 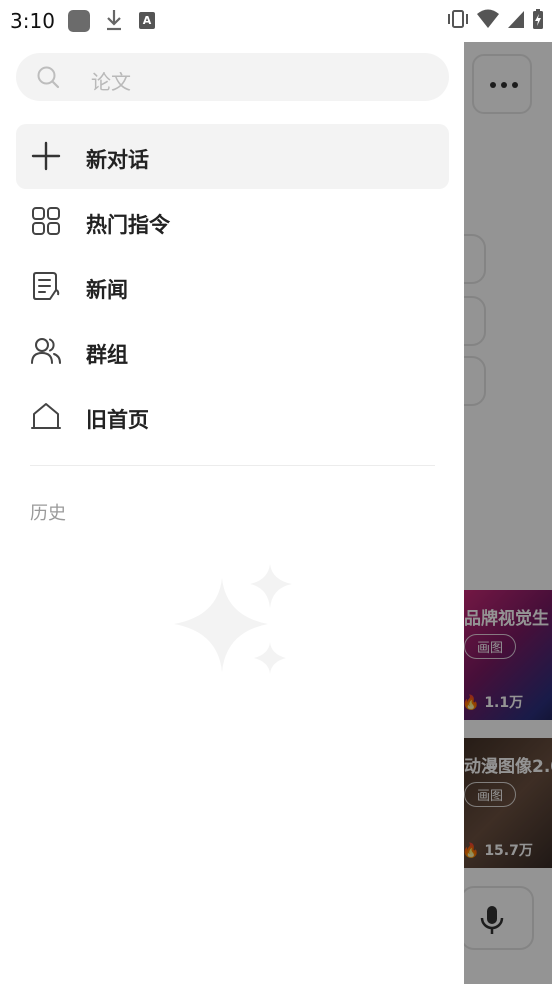 I want to click on wifi-icon, so click(x=488, y=18).